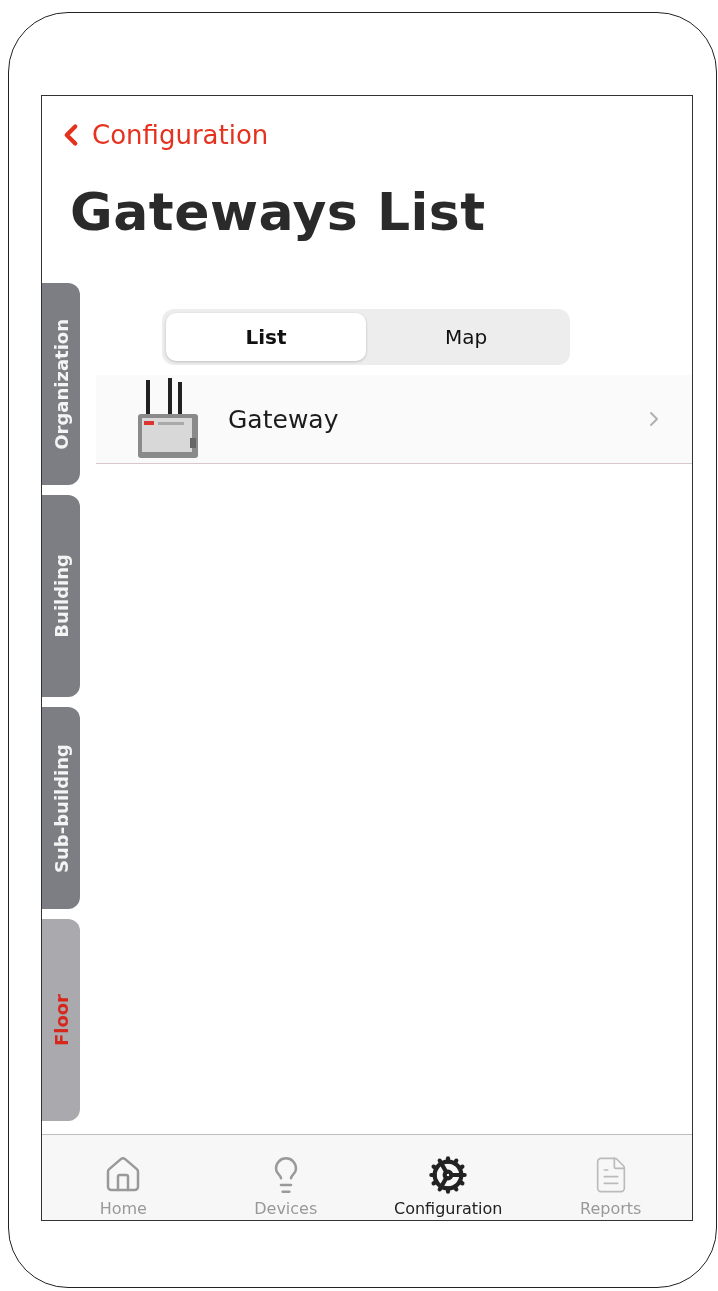 The image size is (718, 1291). What do you see at coordinates (123, 1177) in the screenshot?
I see `tab-bar-item: Home` at bounding box center [123, 1177].